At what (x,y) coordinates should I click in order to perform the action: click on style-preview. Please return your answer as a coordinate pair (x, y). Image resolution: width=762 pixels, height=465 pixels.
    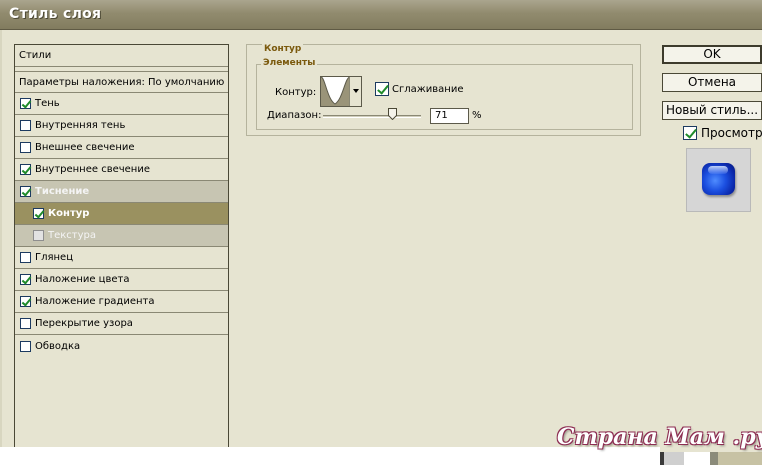
    Looking at the image, I should click on (718, 180).